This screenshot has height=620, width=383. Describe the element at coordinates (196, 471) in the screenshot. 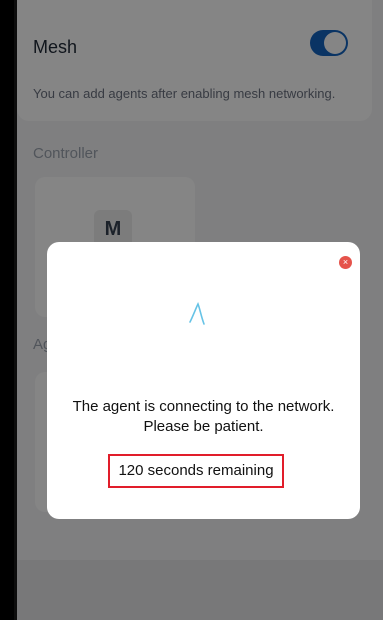

I see `countdown-text: 120 seconds remaining` at that location.